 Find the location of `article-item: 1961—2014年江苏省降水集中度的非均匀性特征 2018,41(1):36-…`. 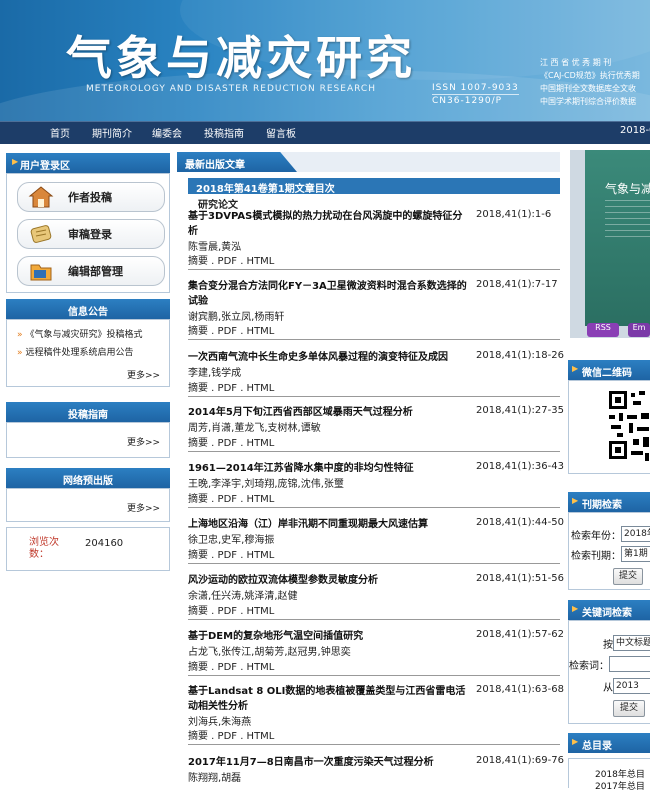

article-item: 1961—2014年江苏省降水集中度的非均匀性特征 2018,41(1):36-… is located at coordinates (376, 484).